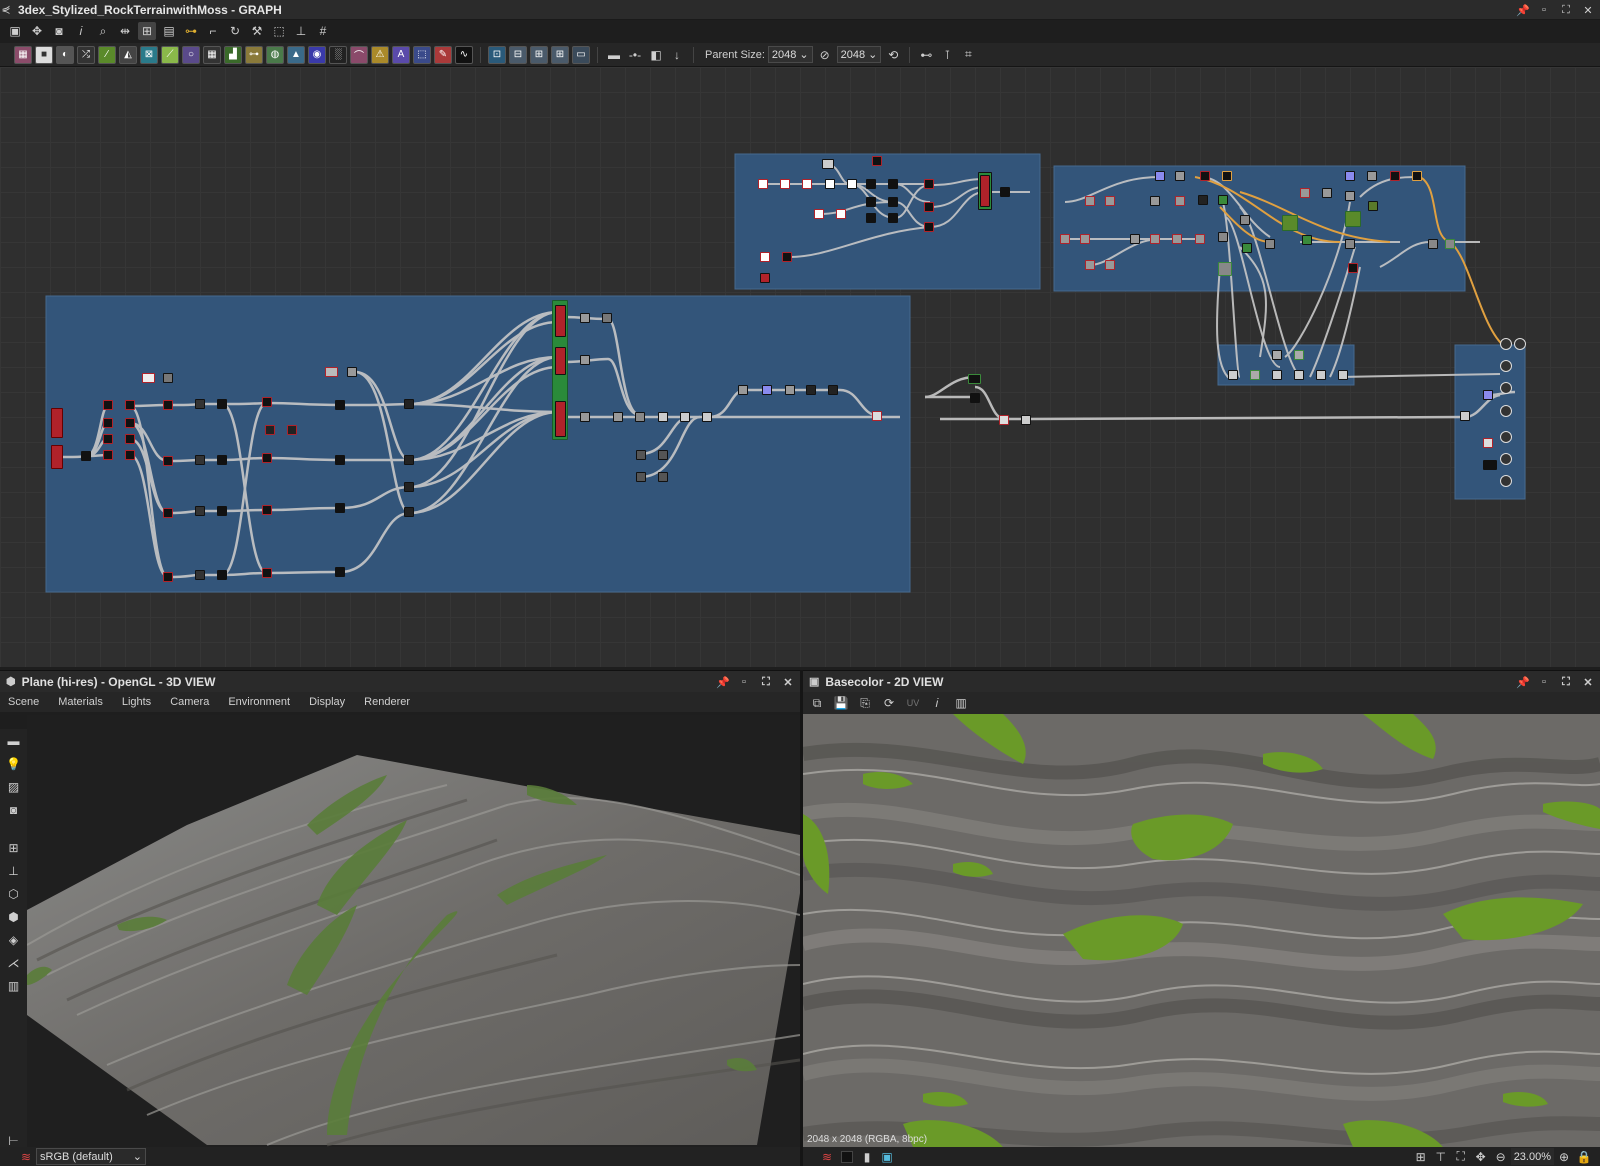 This screenshot has height=1166, width=1600. What do you see at coordinates (14, 787) in the screenshot?
I see `environment-icon: ▨` at bounding box center [14, 787].